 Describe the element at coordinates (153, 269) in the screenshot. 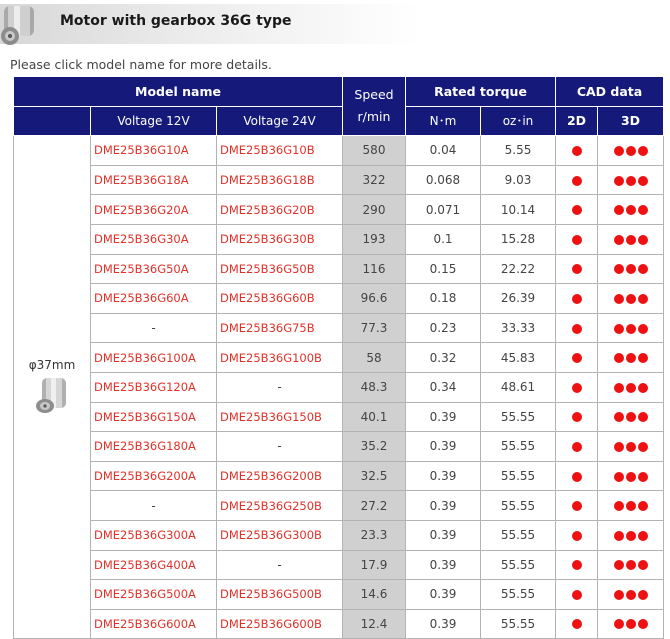

I see `model-link-12v: DME25B36G50A` at that location.